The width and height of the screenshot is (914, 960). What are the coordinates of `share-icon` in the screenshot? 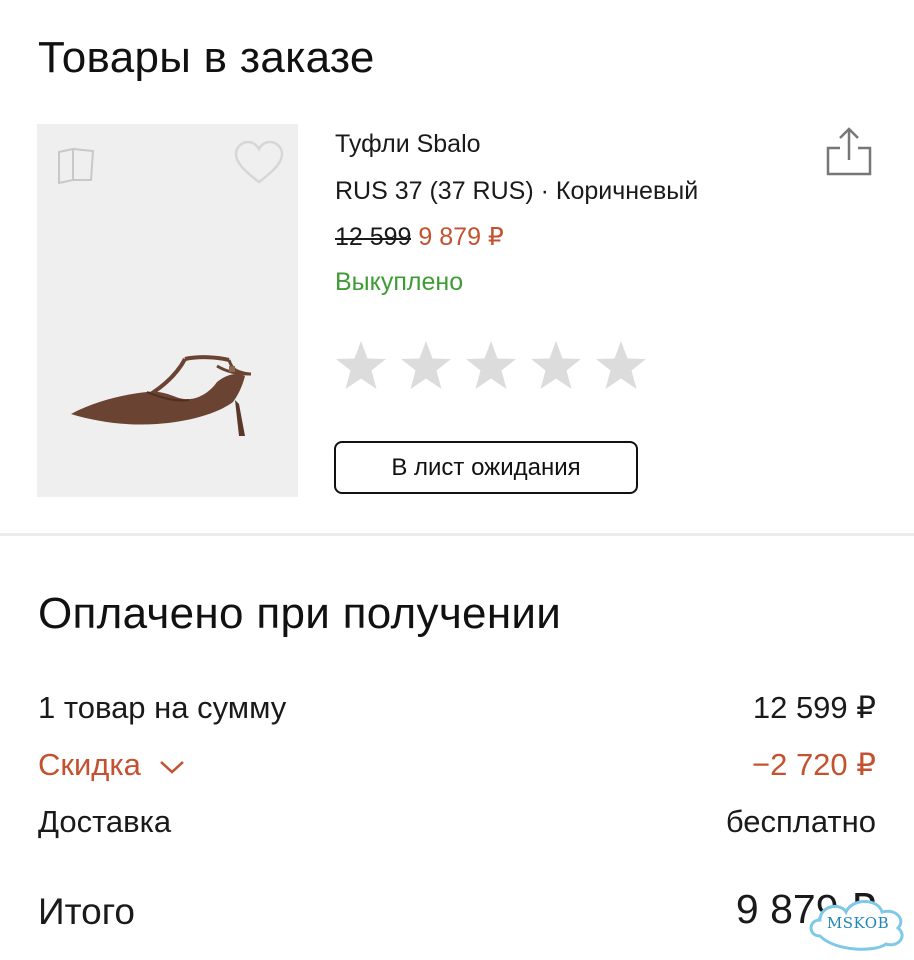 It's located at (849, 152).